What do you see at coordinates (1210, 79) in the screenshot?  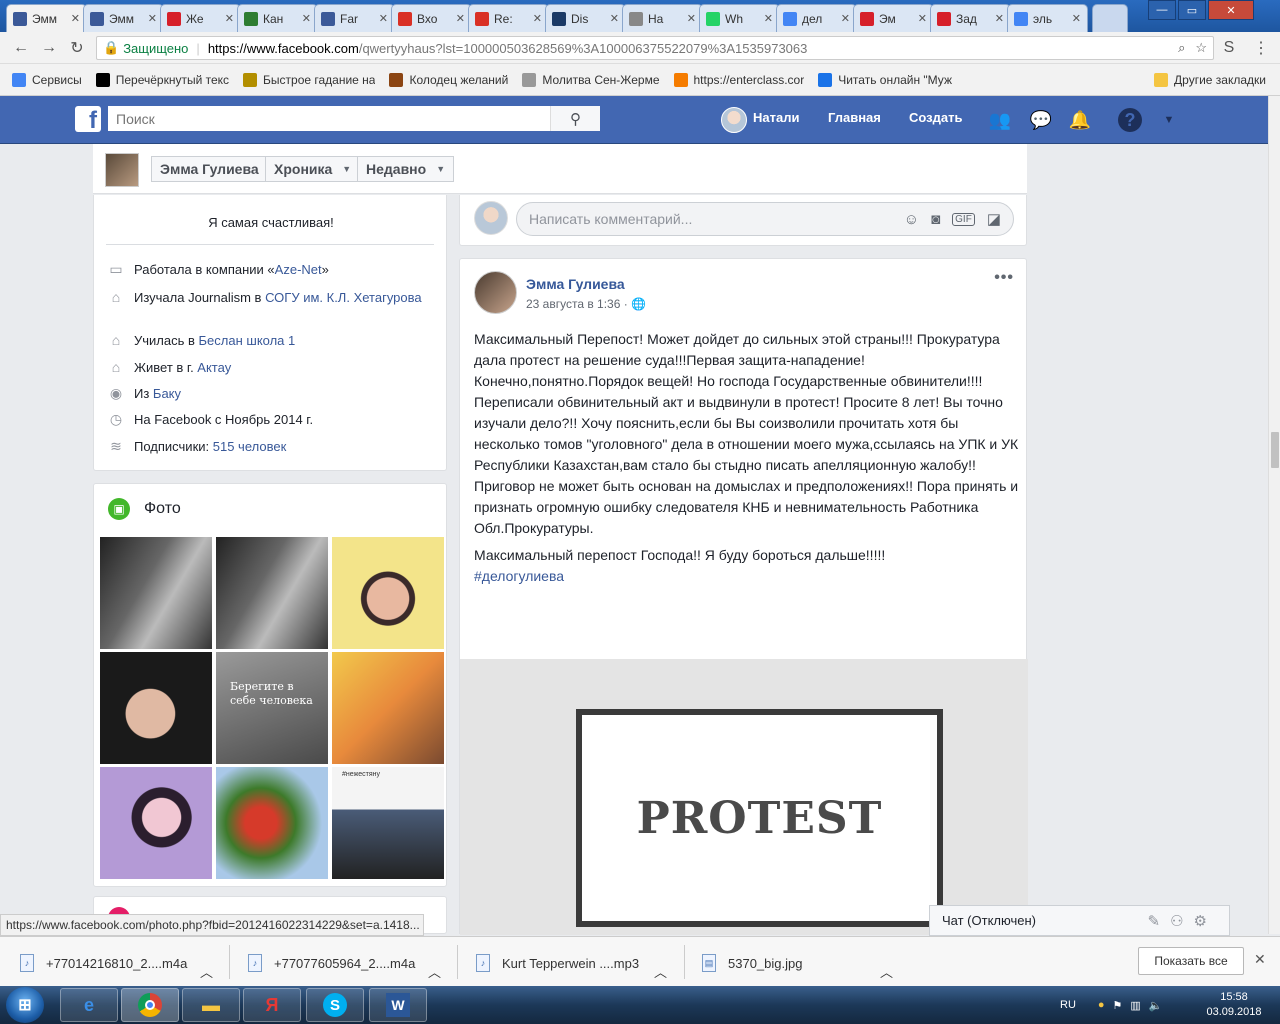 I see `other-bookmarks: Другие закладки` at bounding box center [1210, 79].